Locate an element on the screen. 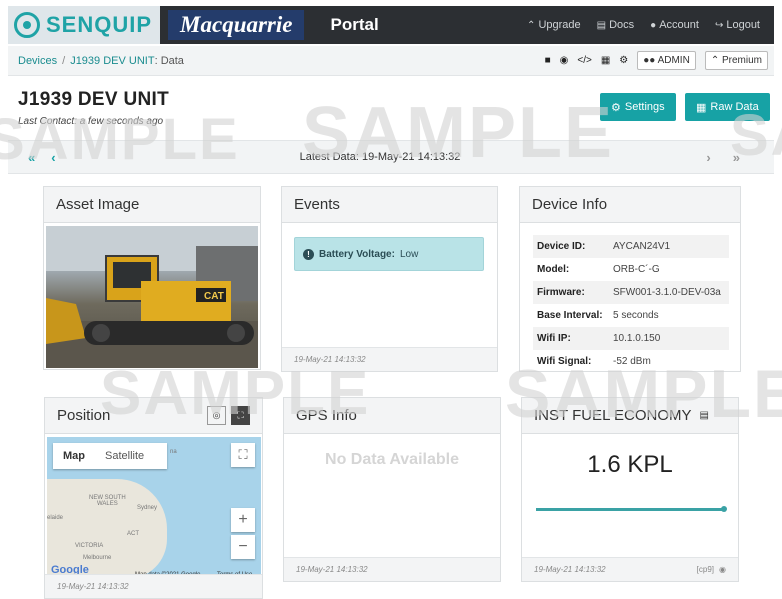 This screenshot has width=782, height=599. upgrade-label: Upgrade is located at coordinates (559, 25).